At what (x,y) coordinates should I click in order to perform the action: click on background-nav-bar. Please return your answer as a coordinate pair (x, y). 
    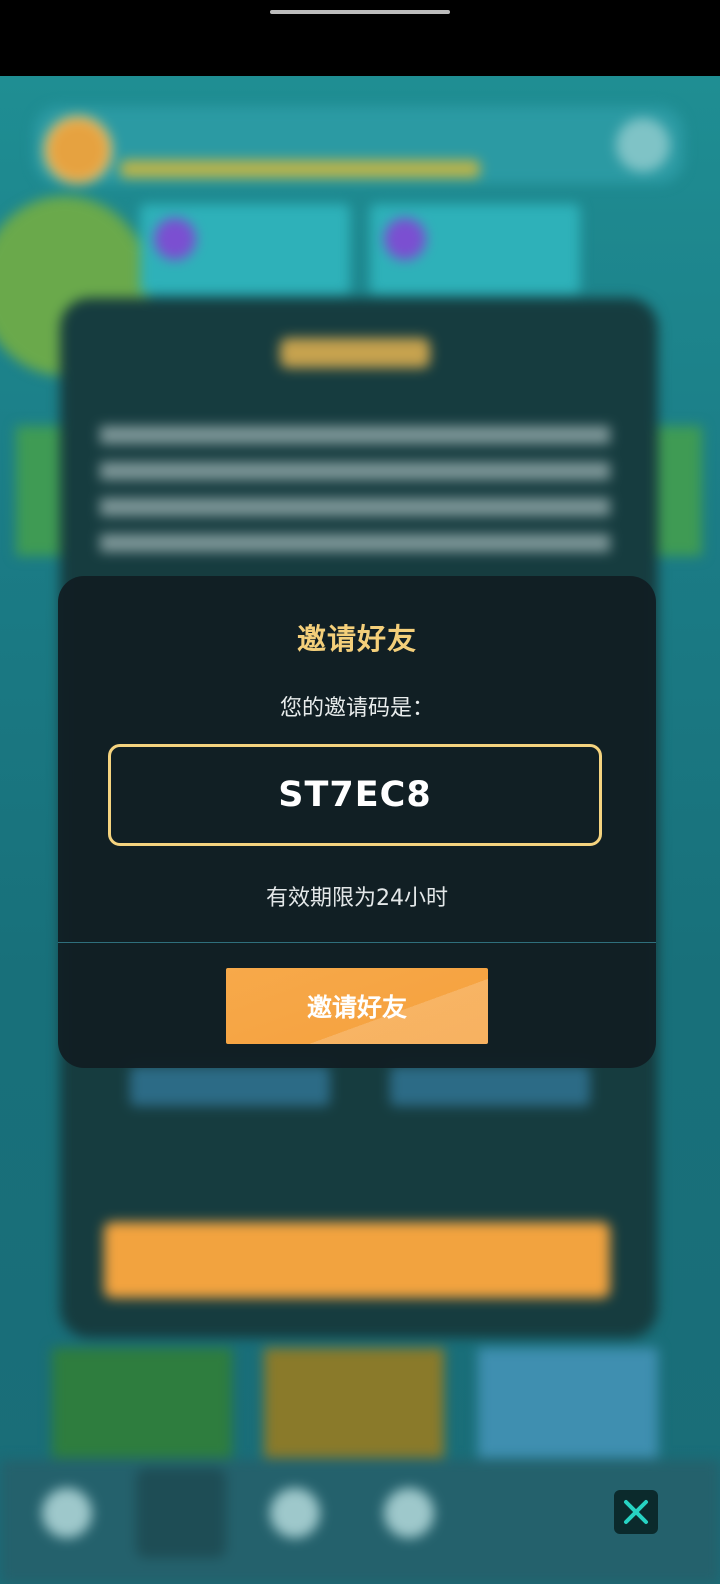
    Looking at the image, I should click on (360, 1522).